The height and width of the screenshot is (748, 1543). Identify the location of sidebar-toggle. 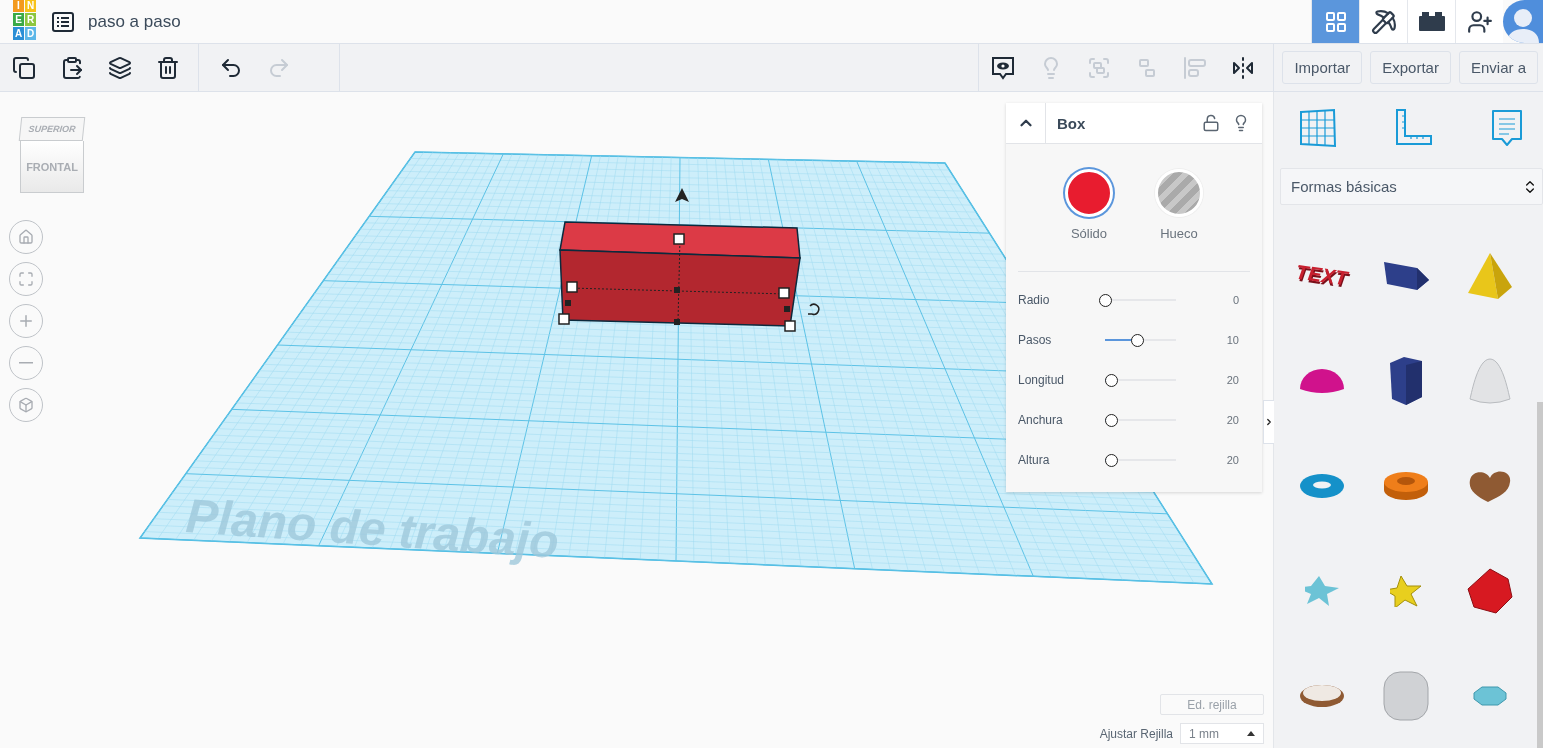
(1269, 422).